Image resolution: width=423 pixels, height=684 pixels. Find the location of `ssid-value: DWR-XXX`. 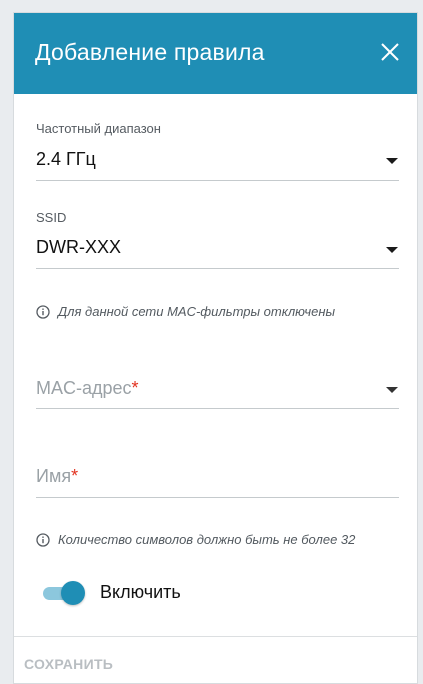

ssid-value: DWR-XXX is located at coordinates (78, 247).